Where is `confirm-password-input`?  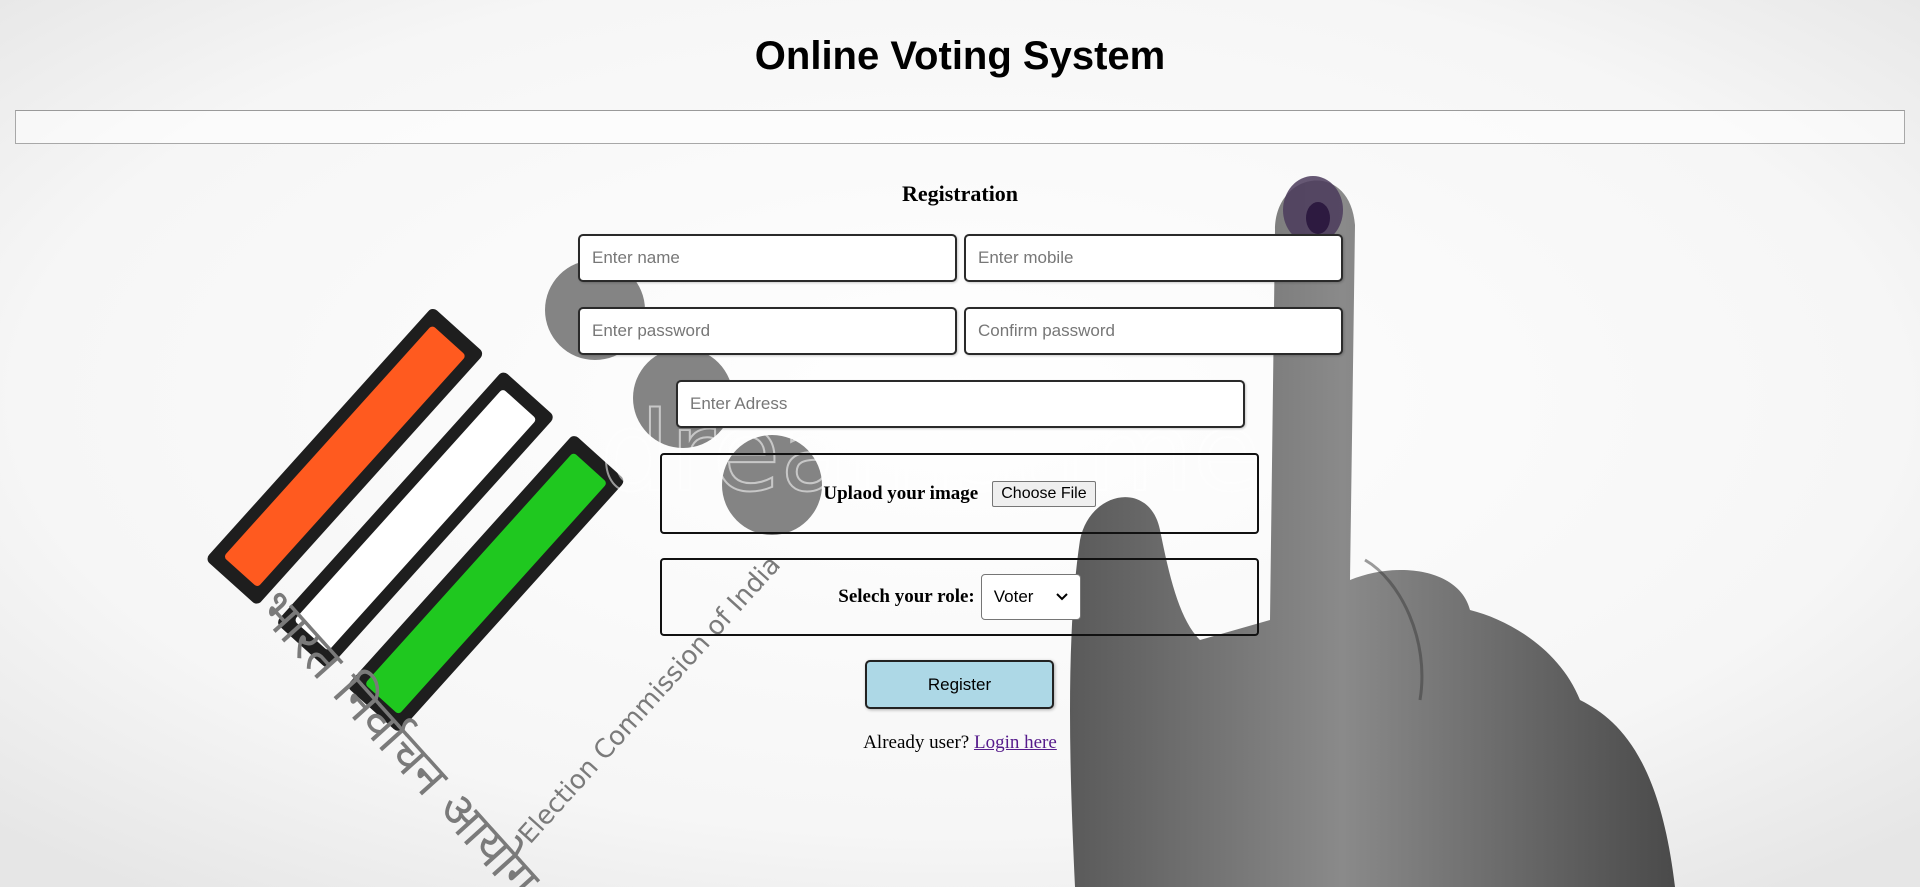 confirm-password-input is located at coordinates (1153, 331).